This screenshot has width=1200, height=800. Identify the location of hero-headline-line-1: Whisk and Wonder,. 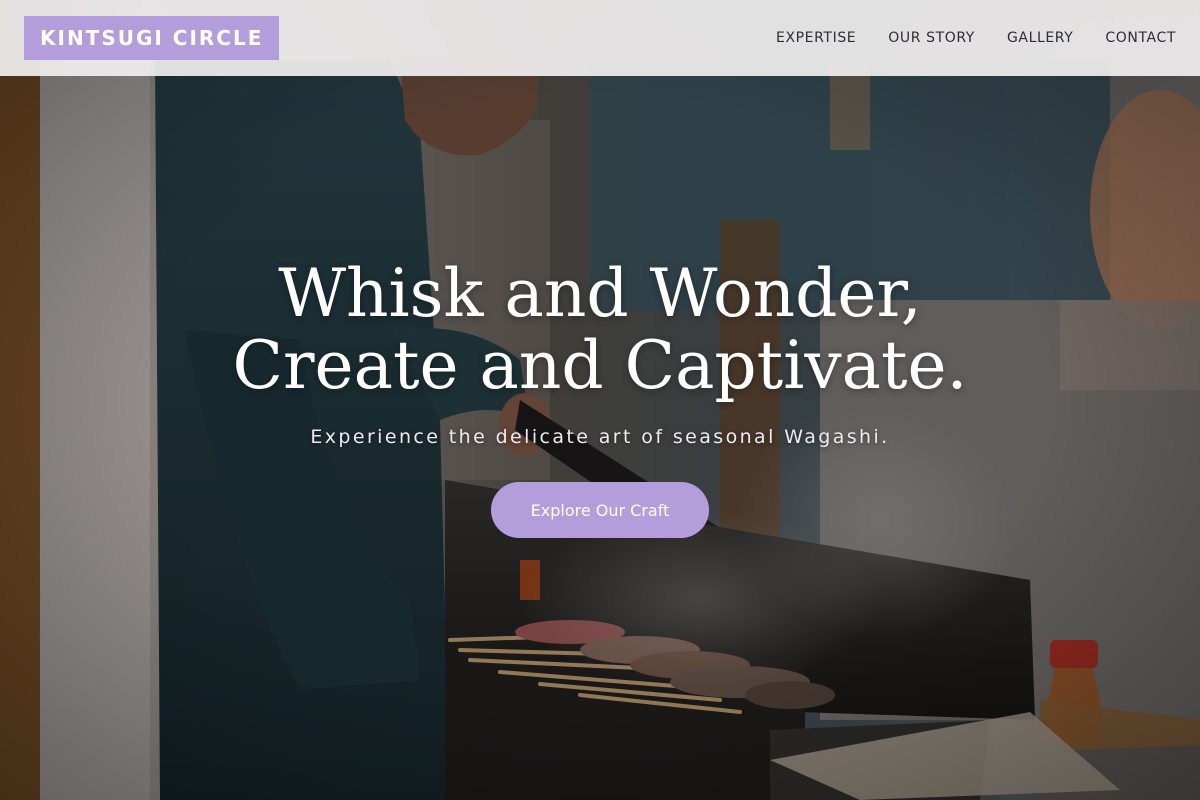
(600, 293).